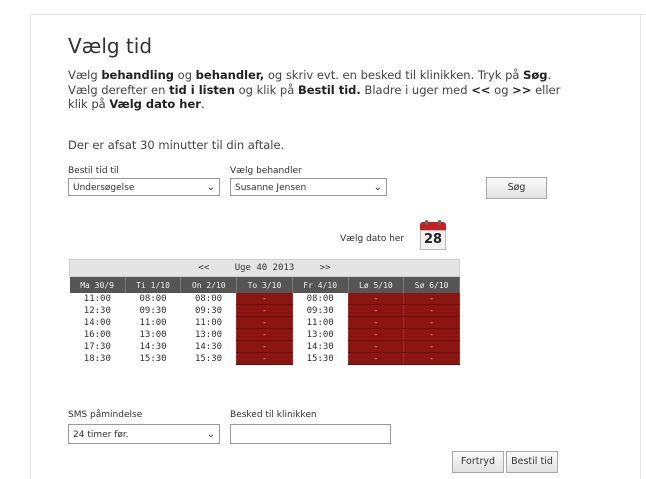 Image resolution: width=646 pixels, height=479 pixels. What do you see at coordinates (372, 239) in the screenshot?
I see `date-picker-label: Vælg dato her` at bounding box center [372, 239].